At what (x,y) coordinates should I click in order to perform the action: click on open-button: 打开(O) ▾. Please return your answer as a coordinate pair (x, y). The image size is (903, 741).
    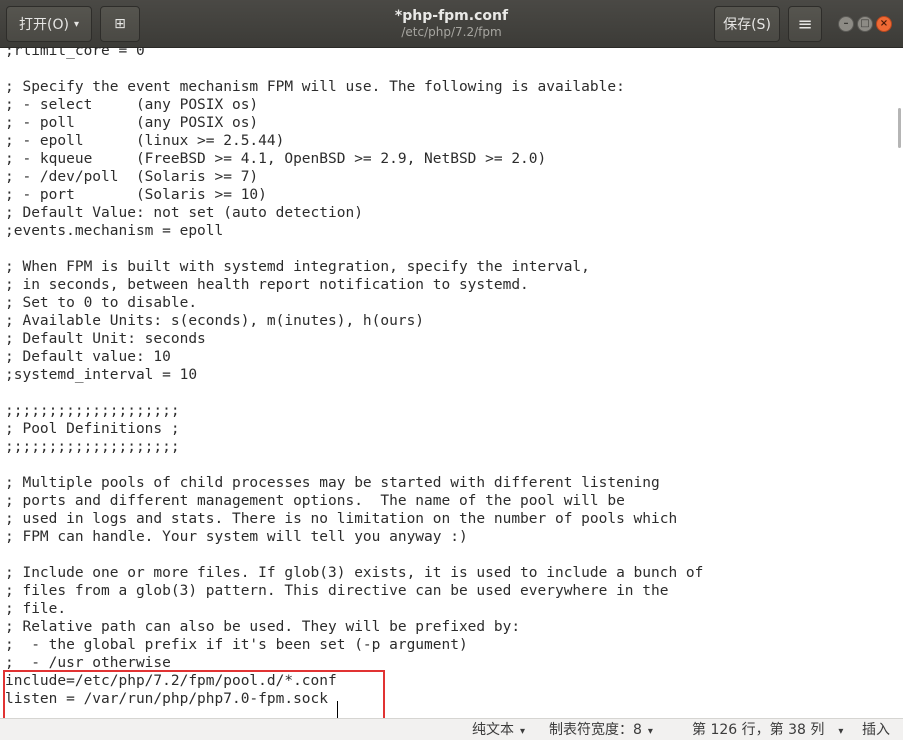
    Looking at the image, I should click on (49, 24).